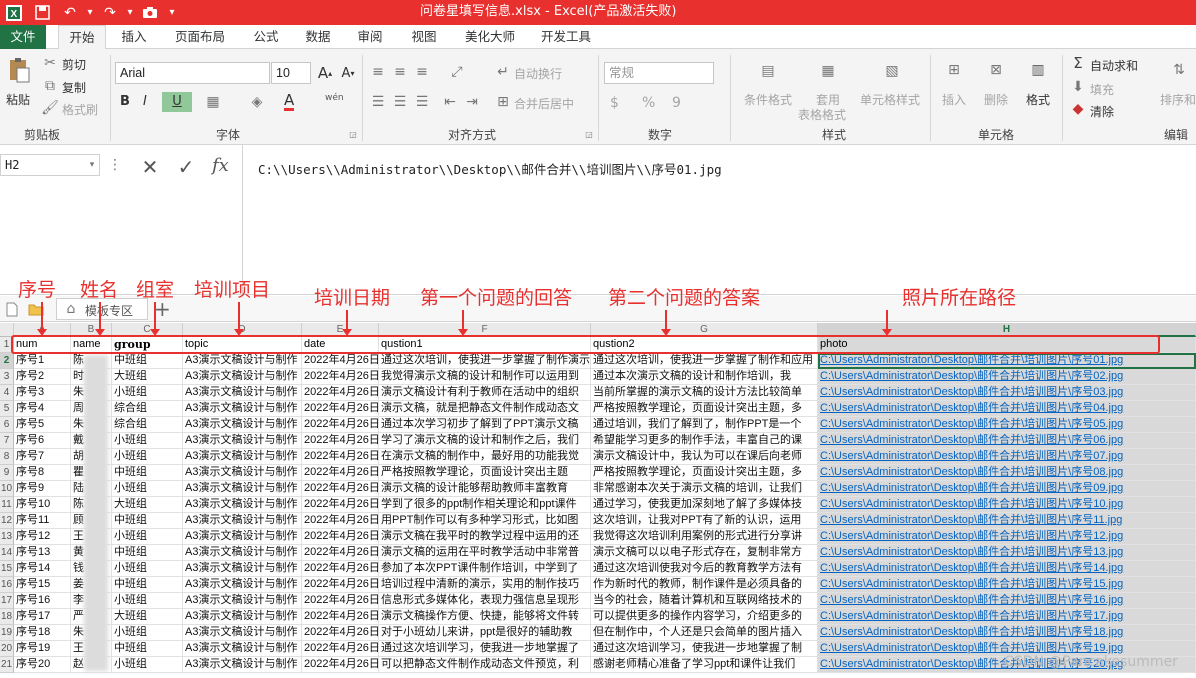 This screenshot has height=678, width=1196. What do you see at coordinates (704, 633) in the screenshot?
I see `table-cell: 但在制作中，个人还是只会简单的图片插入` at bounding box center [704, 633].